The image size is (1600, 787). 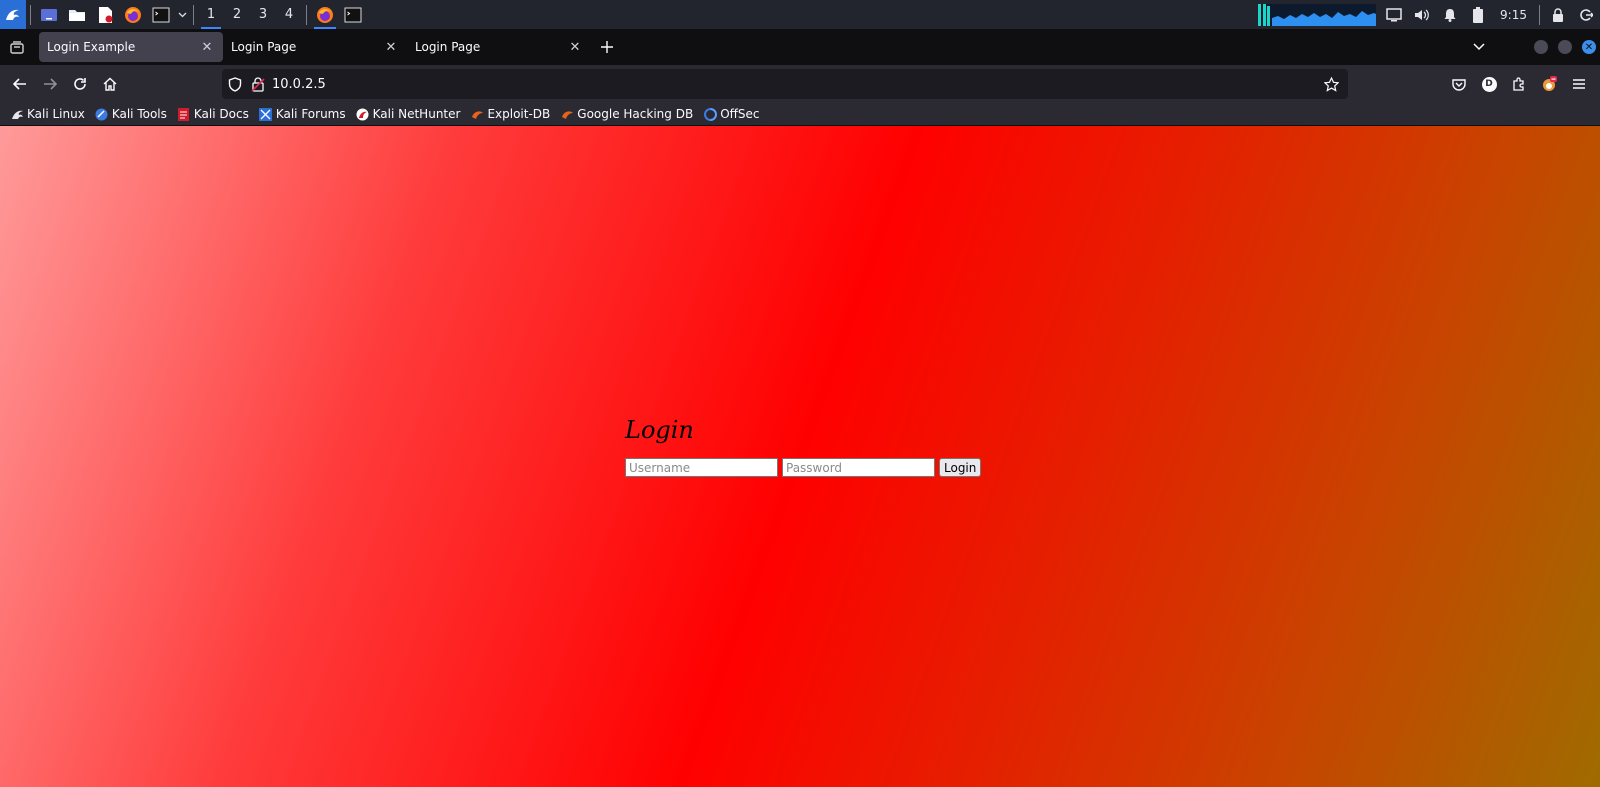 I want to click on reload-icon, so click(x=80, y=84).